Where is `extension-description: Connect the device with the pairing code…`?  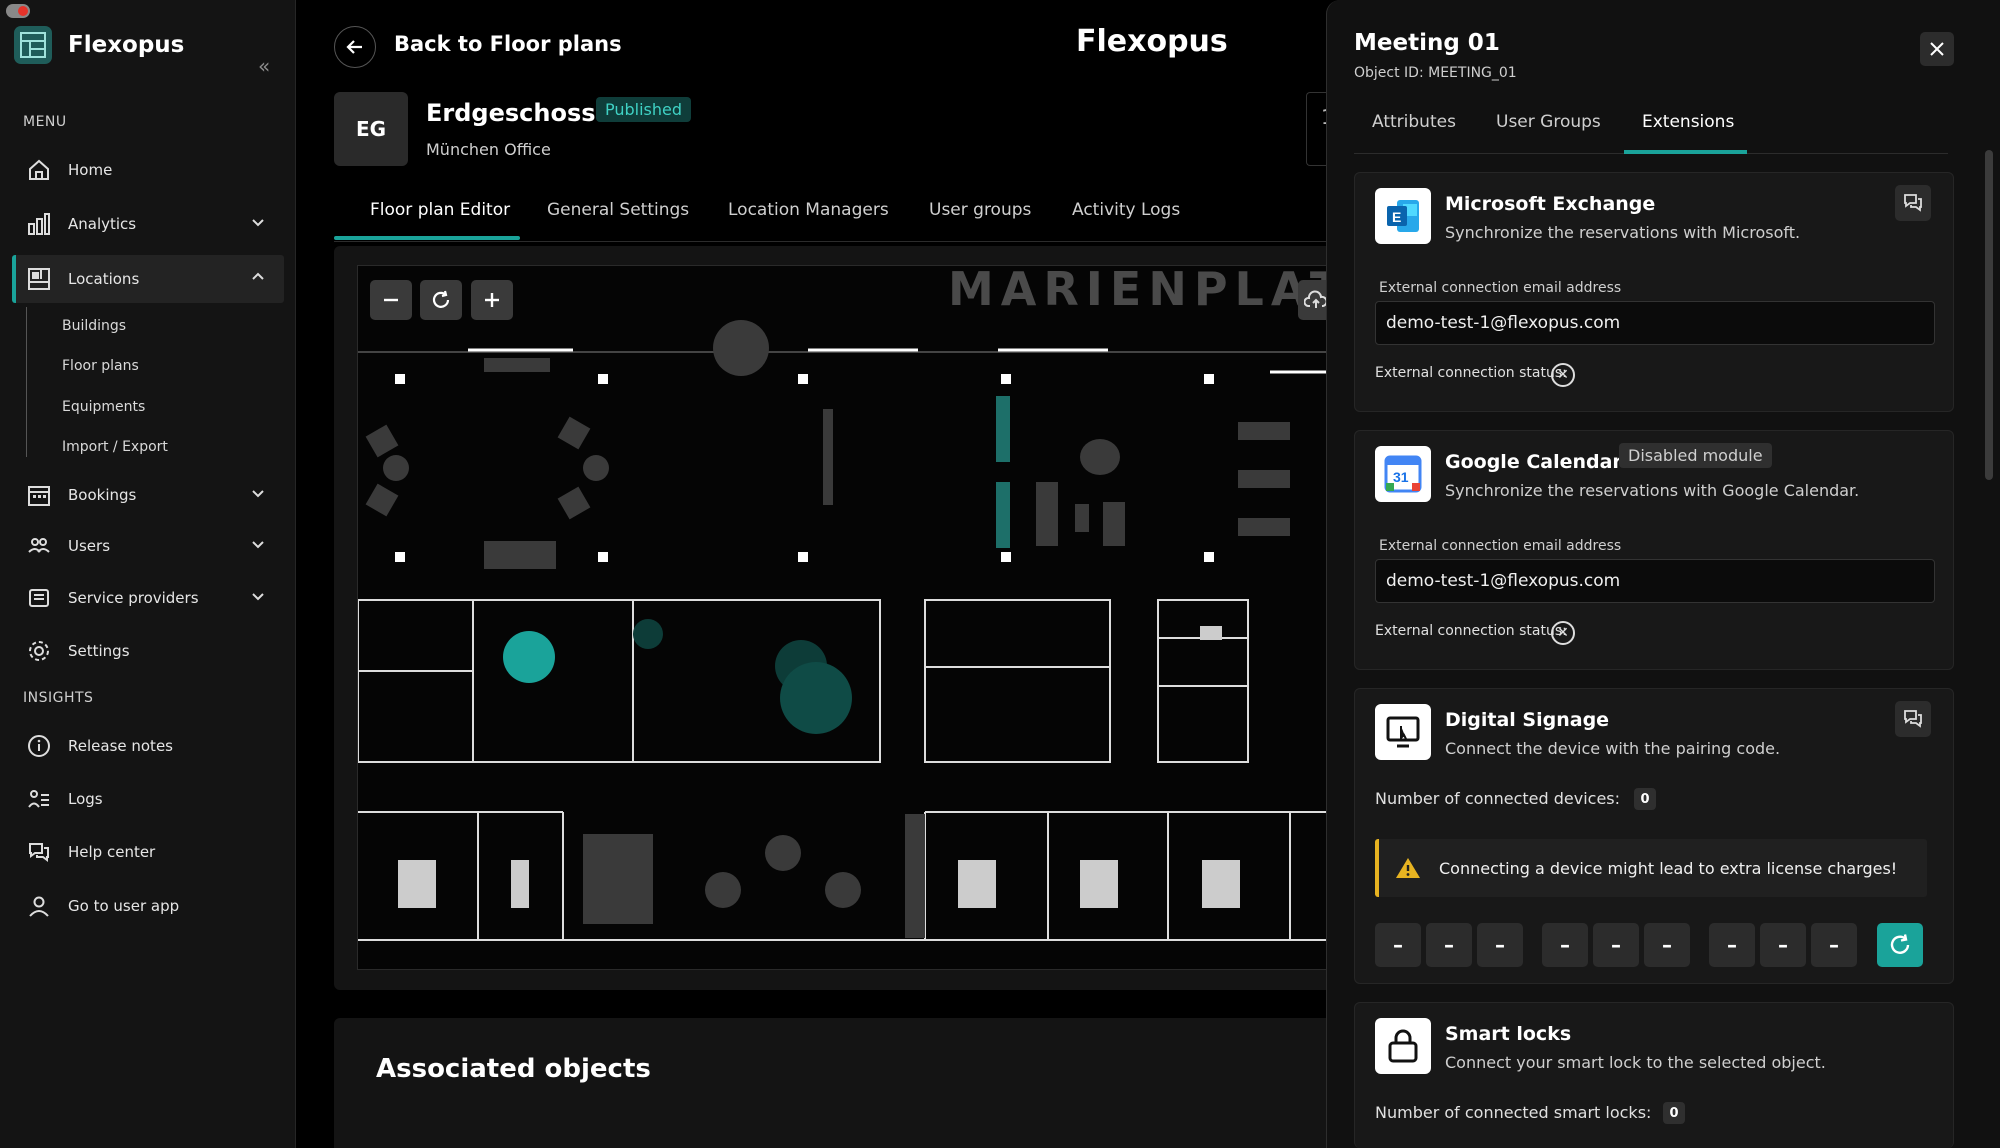 extension-description: Connect the device with the pairing code… is located at coordinates (1613, 748).